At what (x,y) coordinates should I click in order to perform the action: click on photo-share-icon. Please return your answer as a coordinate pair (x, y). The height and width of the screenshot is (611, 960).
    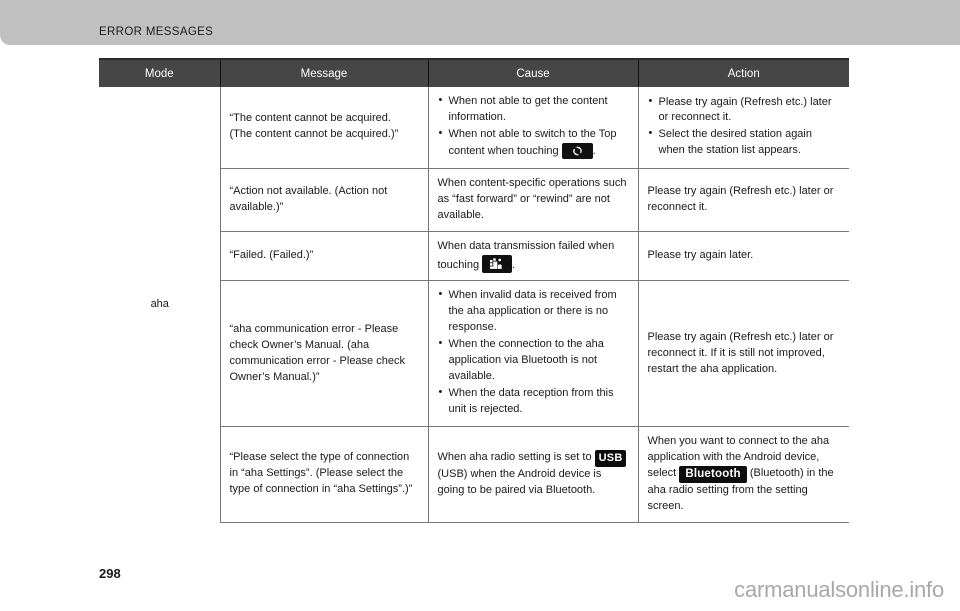
    Looking at the image, I should click on (497, 263).